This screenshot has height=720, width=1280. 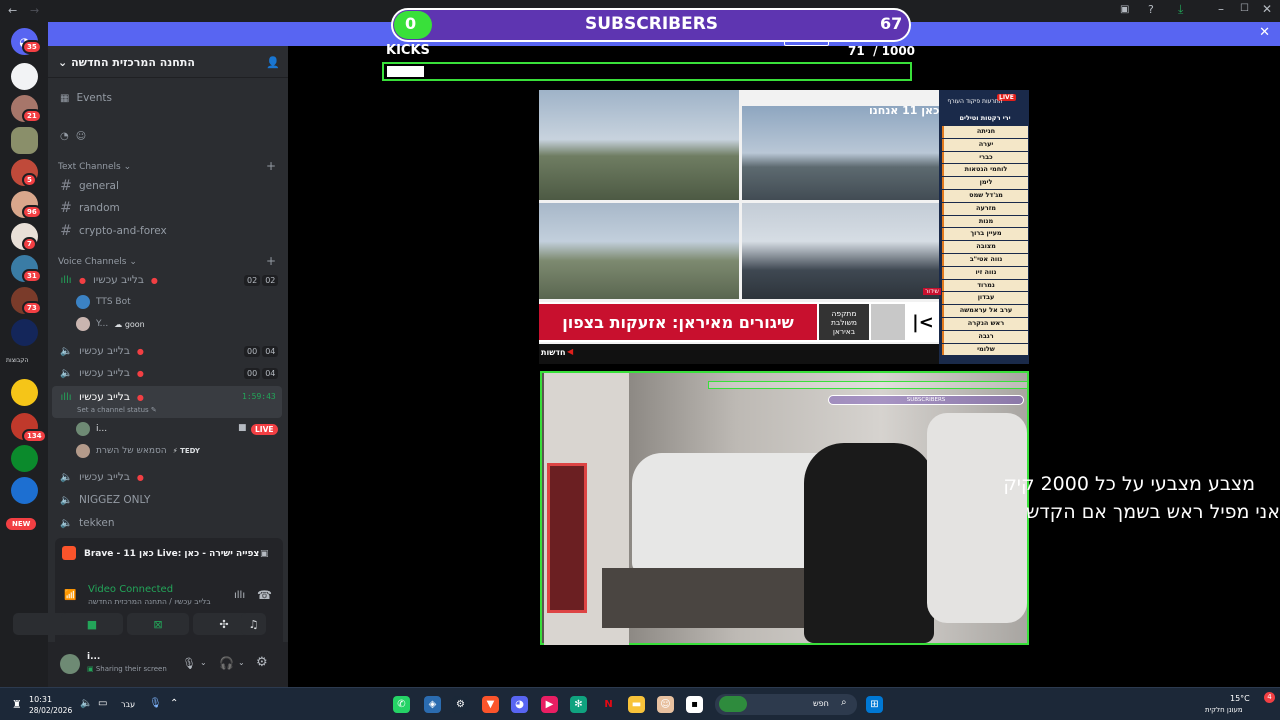 I want to click on download-icon: ⤓, so click(x=1180, y=9).